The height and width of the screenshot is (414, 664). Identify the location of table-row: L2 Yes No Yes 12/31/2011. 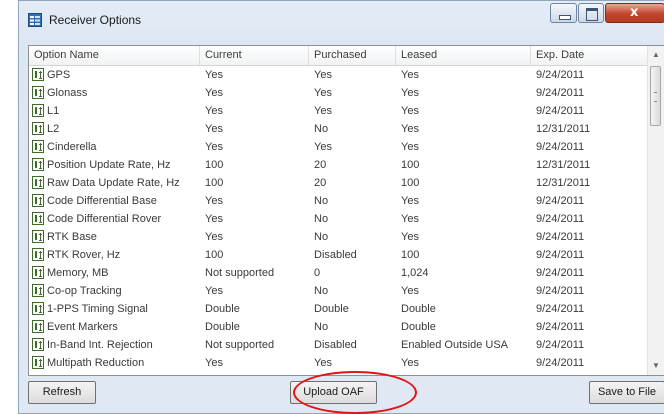
(339, 129).